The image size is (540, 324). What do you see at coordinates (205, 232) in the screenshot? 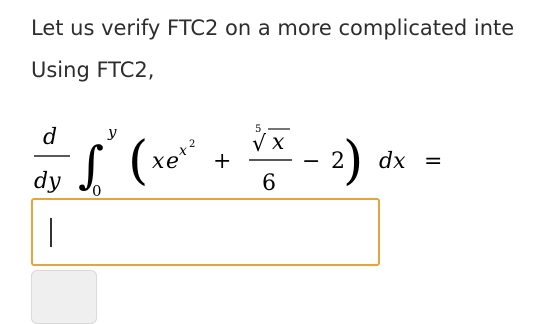
I see `answer-input` at bounding box center [205, 232].